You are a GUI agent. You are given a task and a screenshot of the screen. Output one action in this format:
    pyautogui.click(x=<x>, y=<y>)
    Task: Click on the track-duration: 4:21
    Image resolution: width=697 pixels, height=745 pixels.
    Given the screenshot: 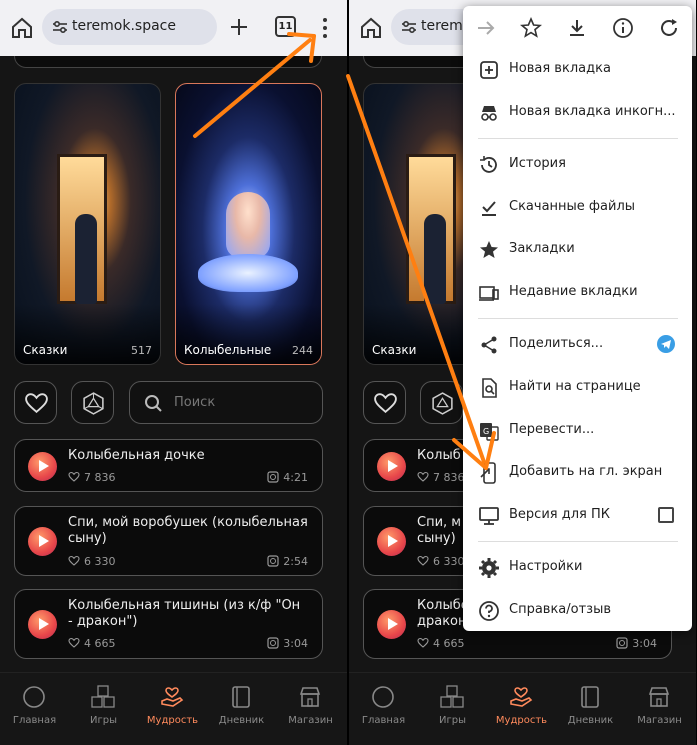 What is the action you would take?
    pyautogui.click(x=287, y=477)
    